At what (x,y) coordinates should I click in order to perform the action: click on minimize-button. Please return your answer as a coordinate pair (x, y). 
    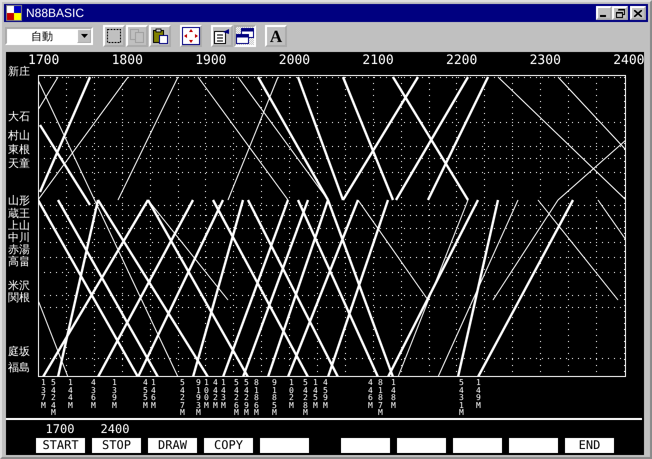
    Looking at the image, I should click on (604, 13).